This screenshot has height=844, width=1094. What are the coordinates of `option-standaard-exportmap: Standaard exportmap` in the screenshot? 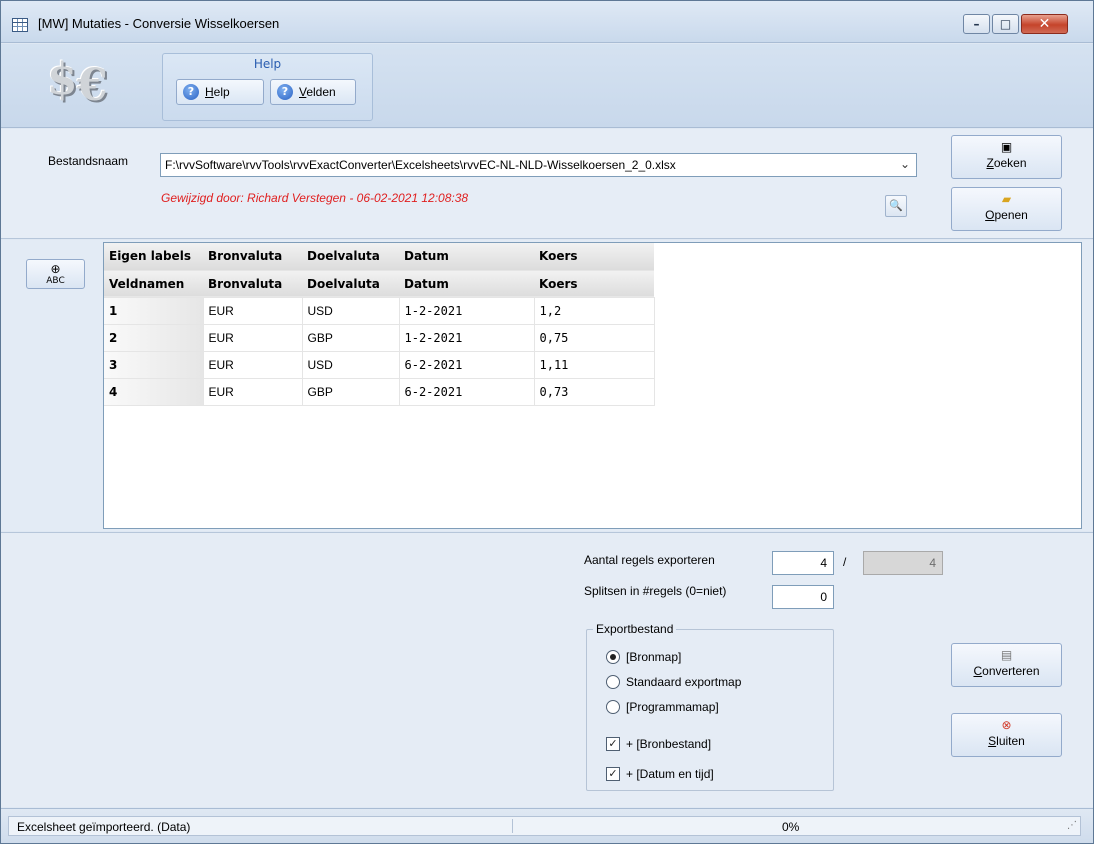 It's located at (673, 682).